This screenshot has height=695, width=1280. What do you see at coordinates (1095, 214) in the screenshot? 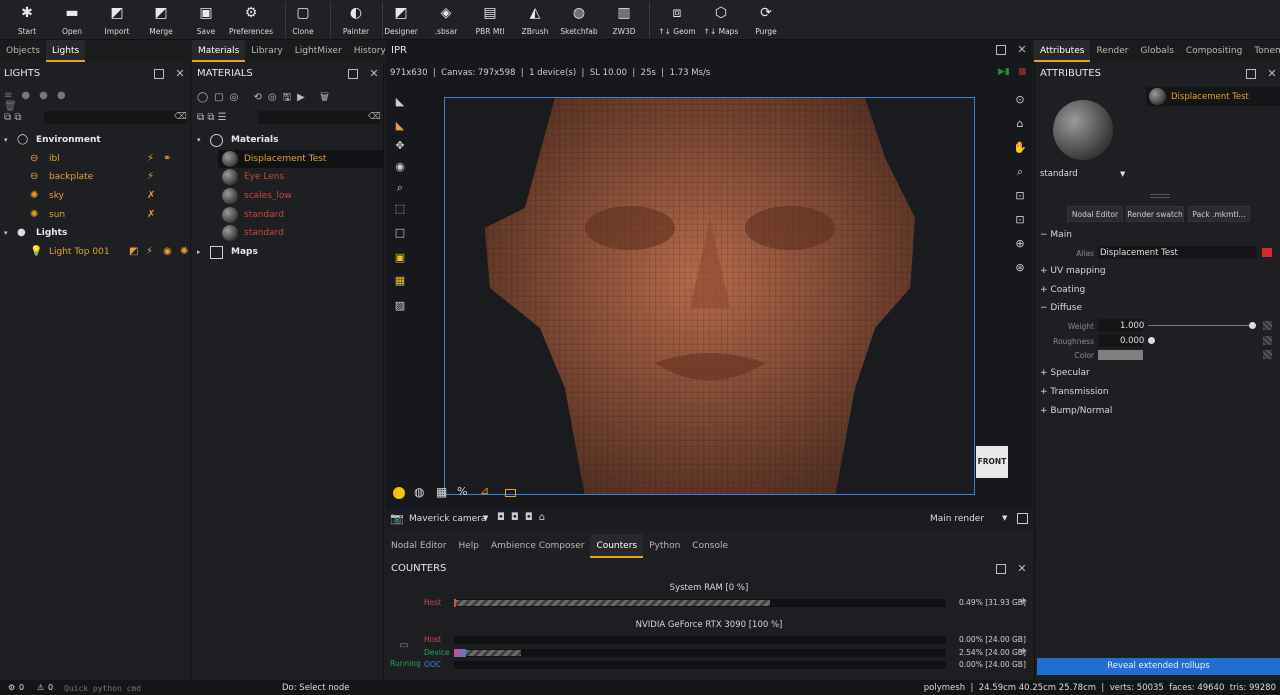
I see `attr-button-0: Nodal Editor` at bounding box center [1095, 214].